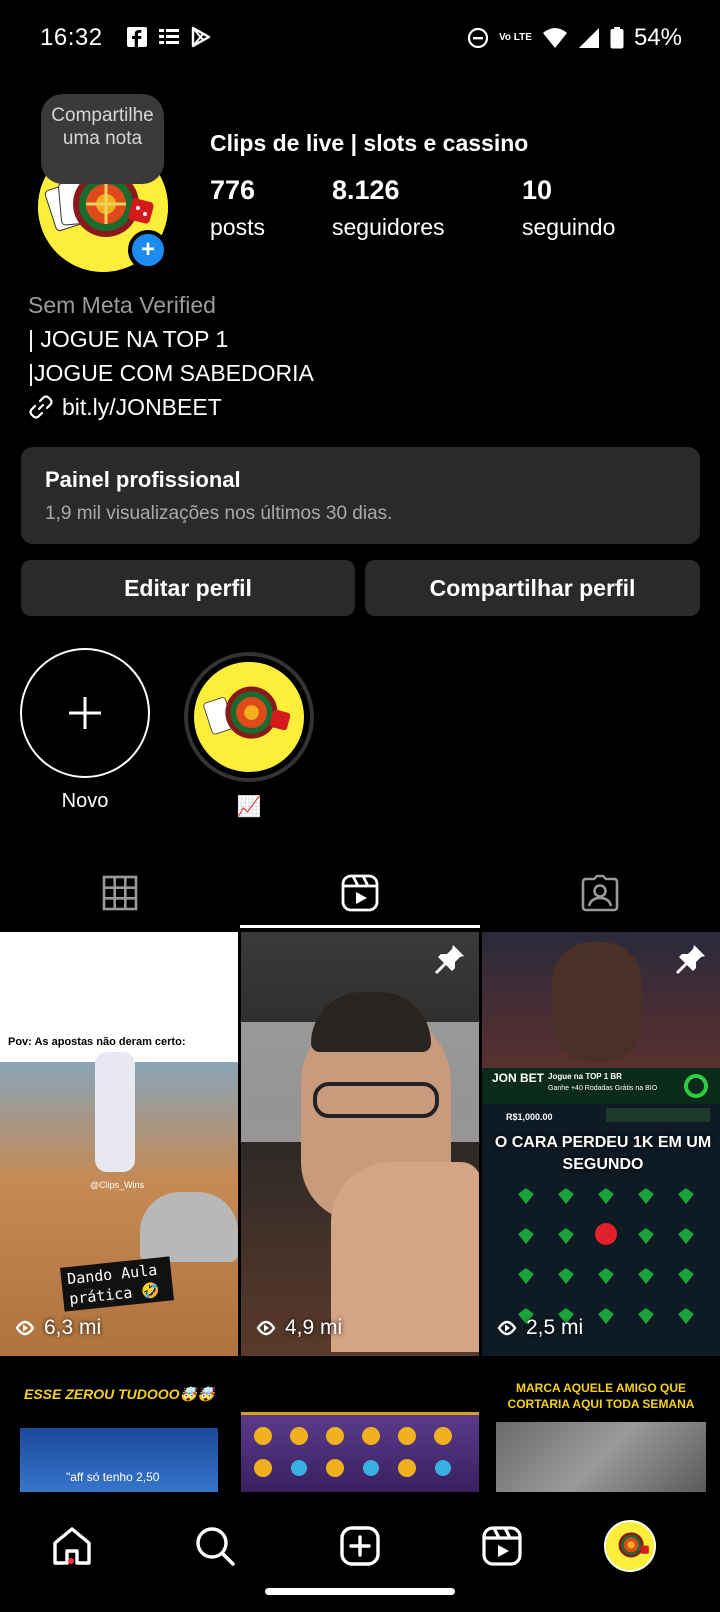 This screenshot has height=1612, width=720. I want to click on story-highlight-cover, so click(249, 717).